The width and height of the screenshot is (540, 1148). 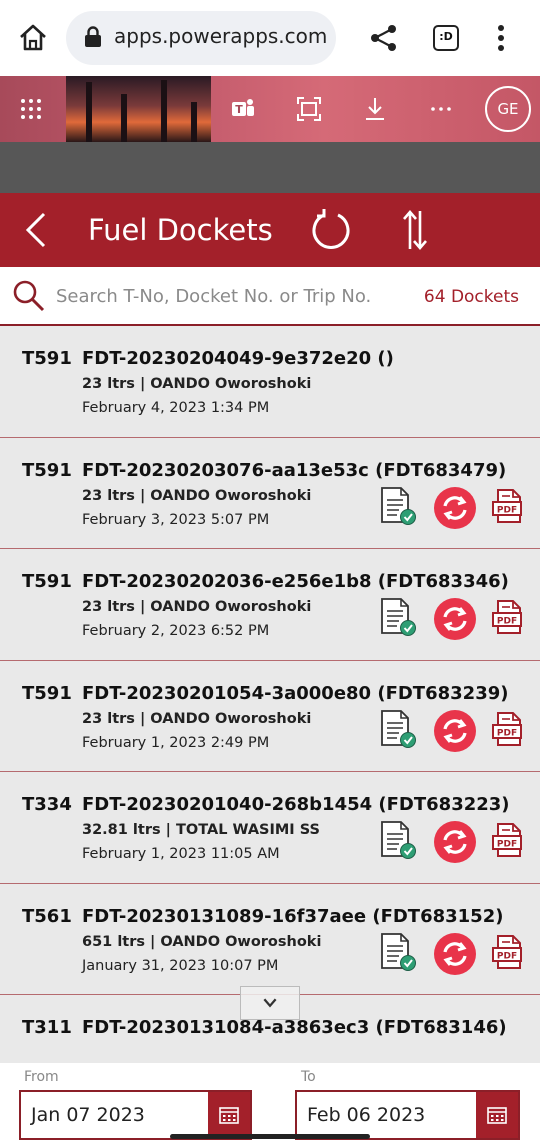 I want to click on docket-detail: 651 ltrs | OANDO Oworoshoki, so click(x=202, y=941).